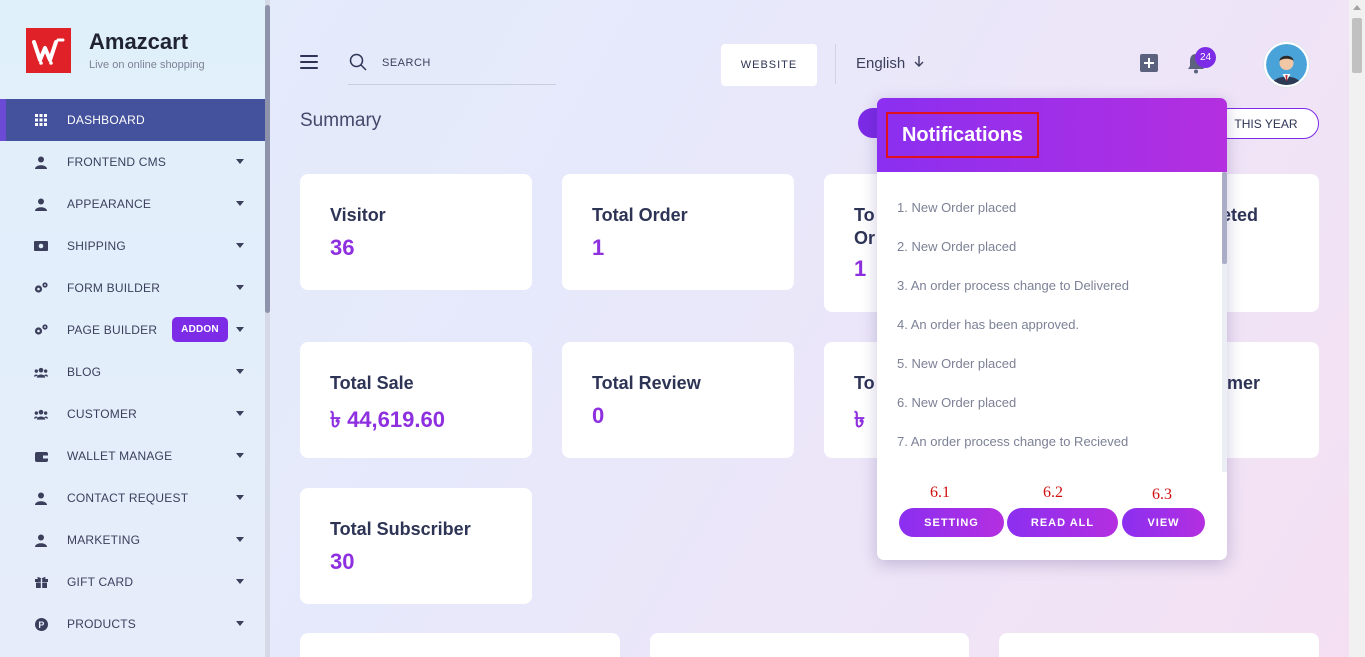  I want to click on sidebar-item-label: BLOG, so click(84, 372).